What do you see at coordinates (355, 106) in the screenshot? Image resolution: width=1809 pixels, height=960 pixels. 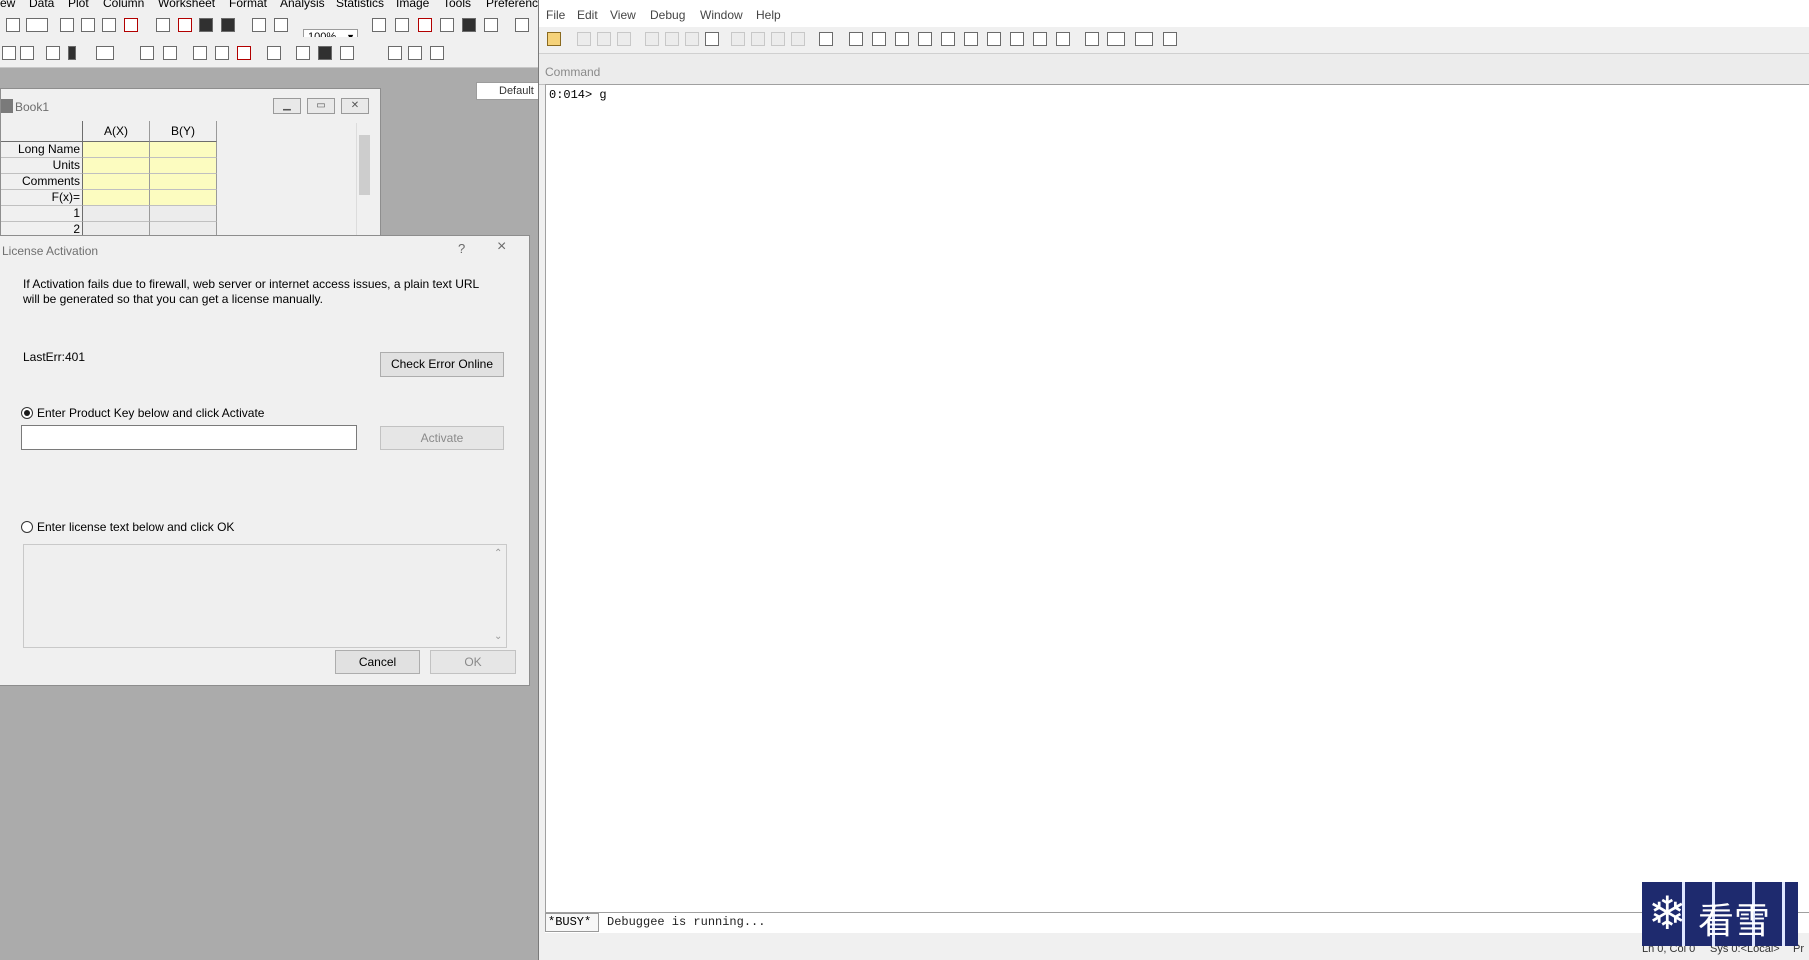 I see `close-button: ✕` at bounding box center [355, 106].